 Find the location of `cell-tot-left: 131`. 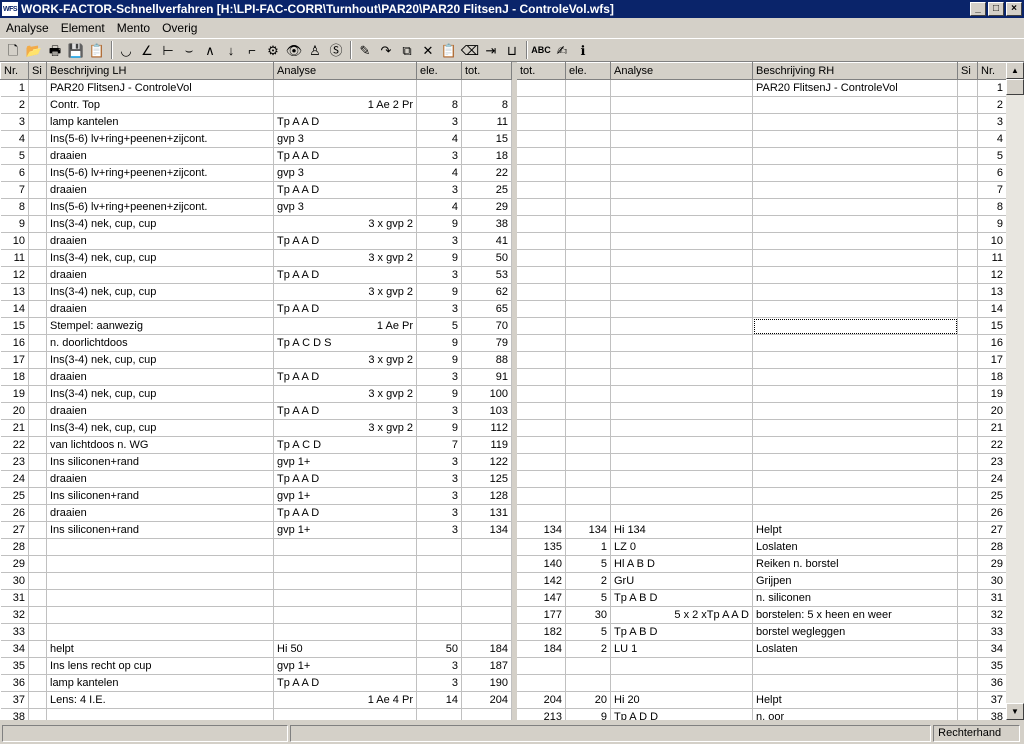

cell-tot-left: 131 is located at coordinates (486, 513).